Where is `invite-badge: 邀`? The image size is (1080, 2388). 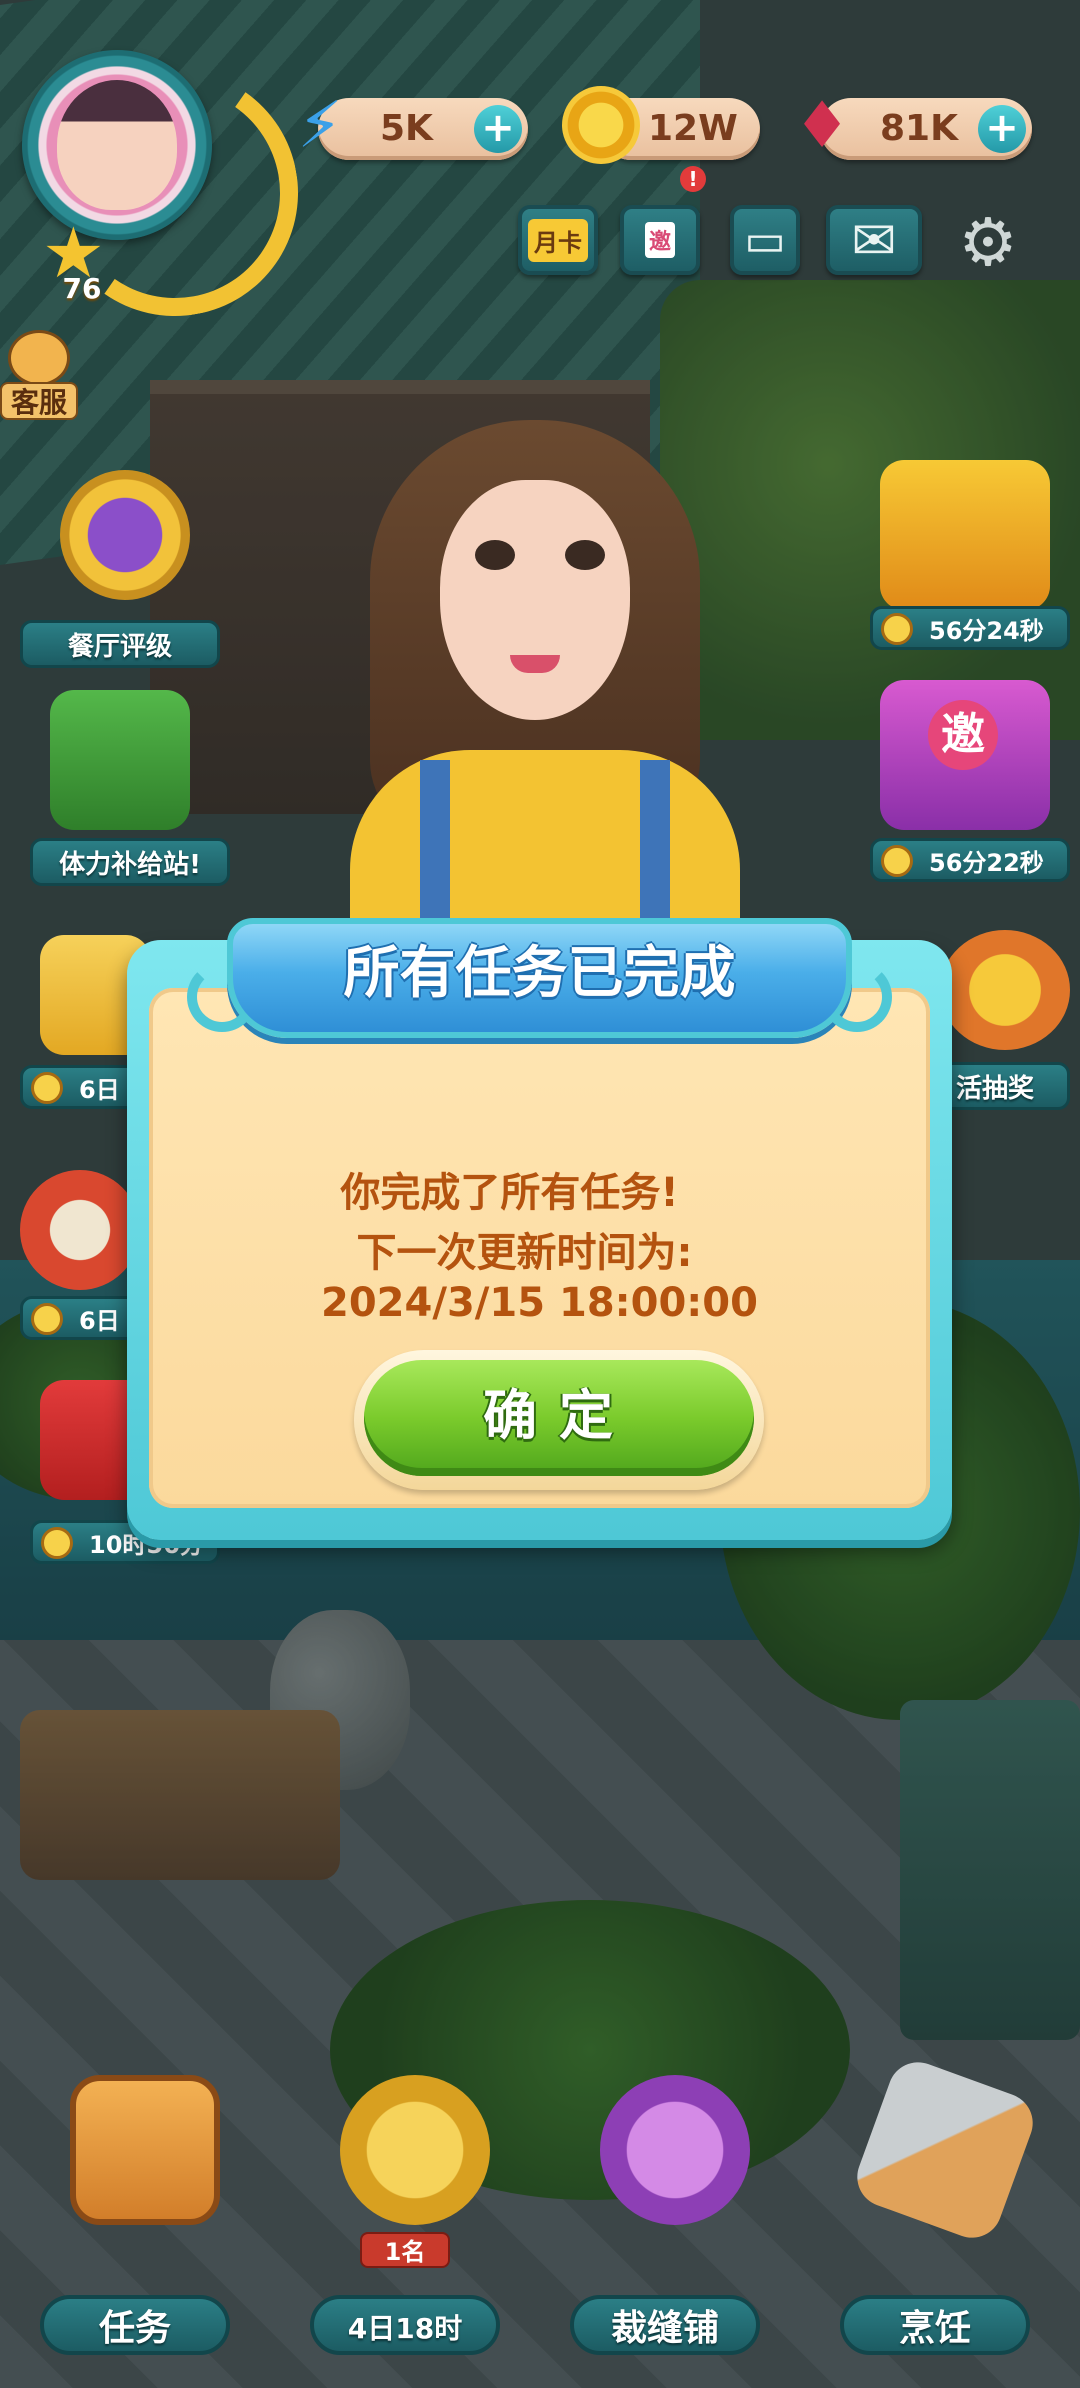 invite-badge: 邀 is located at coordinates (963, 735).